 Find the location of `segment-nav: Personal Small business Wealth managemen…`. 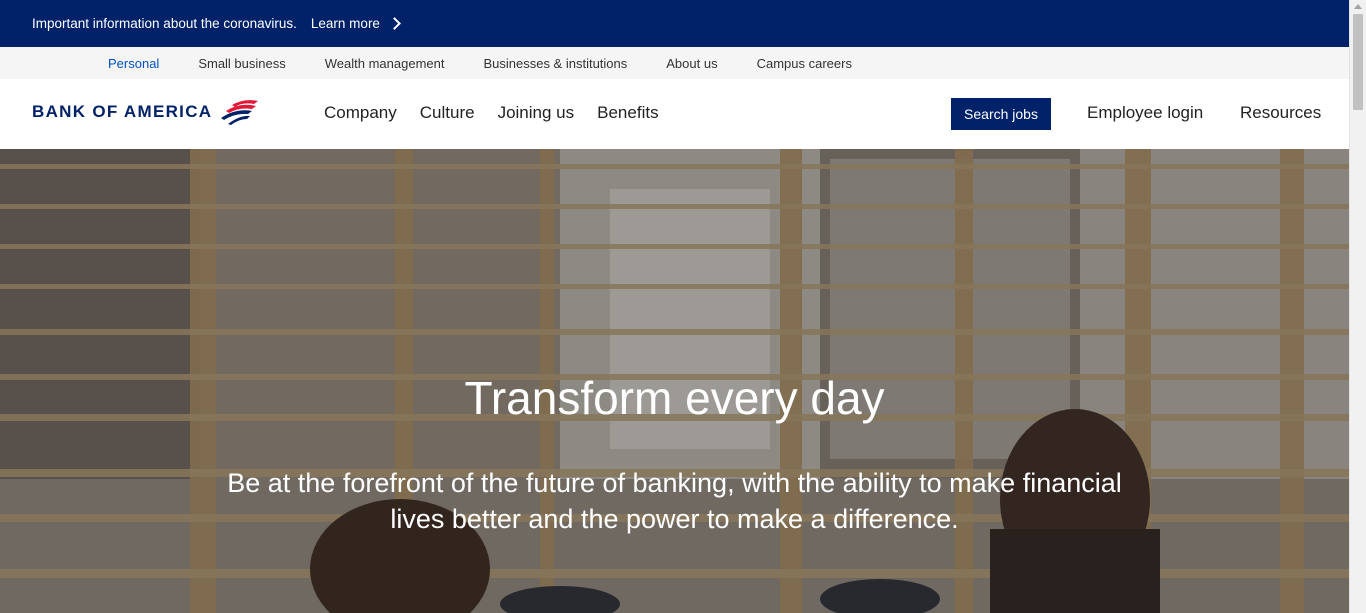

segment-nav: Personal Small business Wealth managemen… is located at coordinates (674, 63).